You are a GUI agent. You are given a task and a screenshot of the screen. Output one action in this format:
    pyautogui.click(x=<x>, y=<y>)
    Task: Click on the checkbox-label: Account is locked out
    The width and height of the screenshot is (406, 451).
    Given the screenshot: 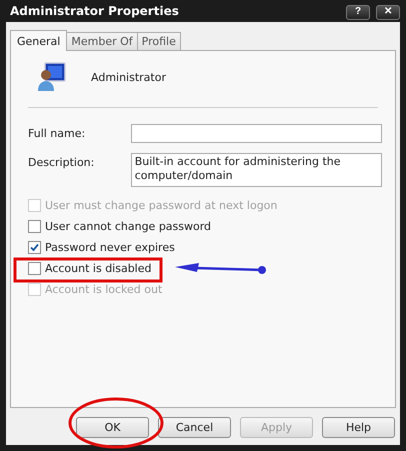 What is the action you would take?
    pyautogui.click(x=103, y=289)
    